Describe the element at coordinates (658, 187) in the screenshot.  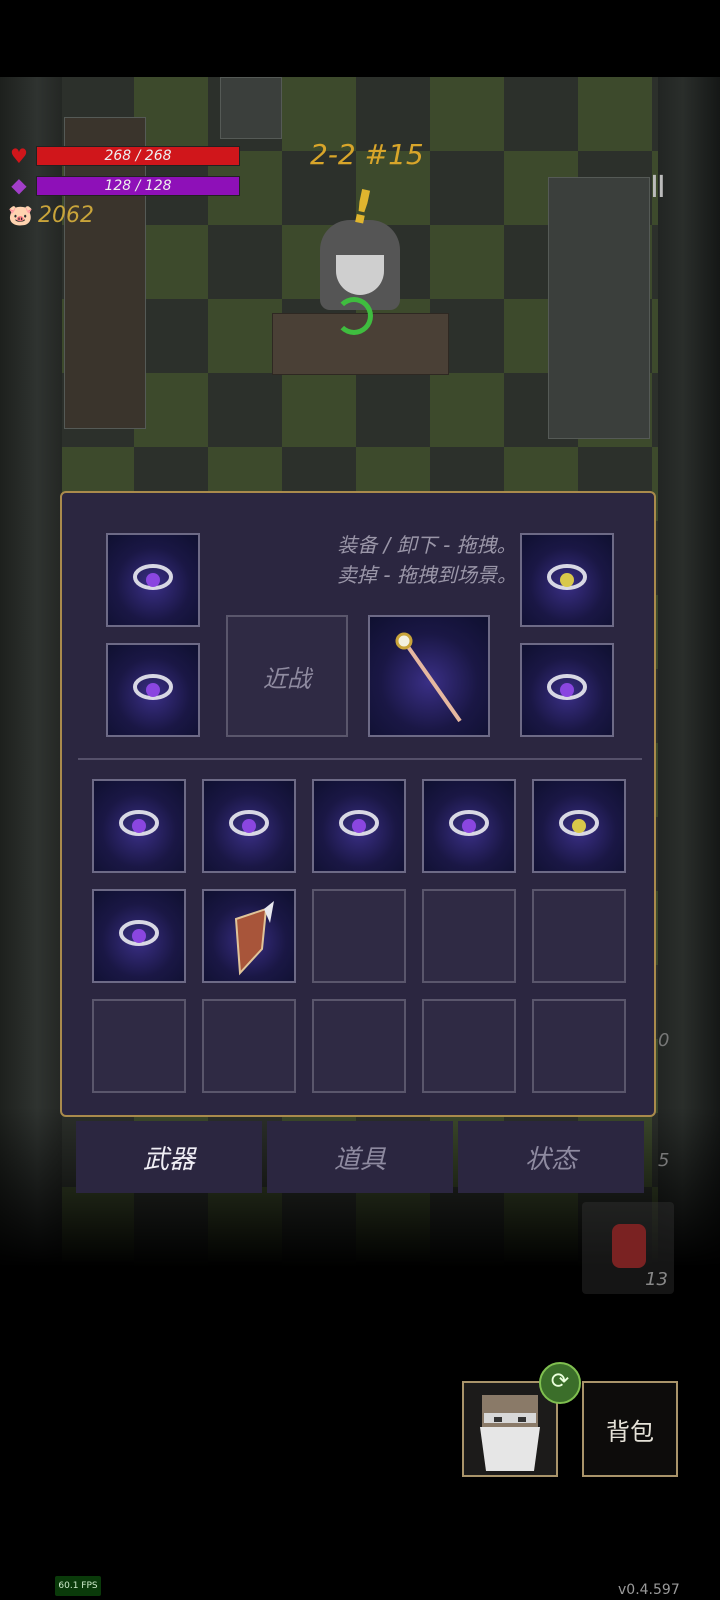
I see `pause-button: II` at that location.